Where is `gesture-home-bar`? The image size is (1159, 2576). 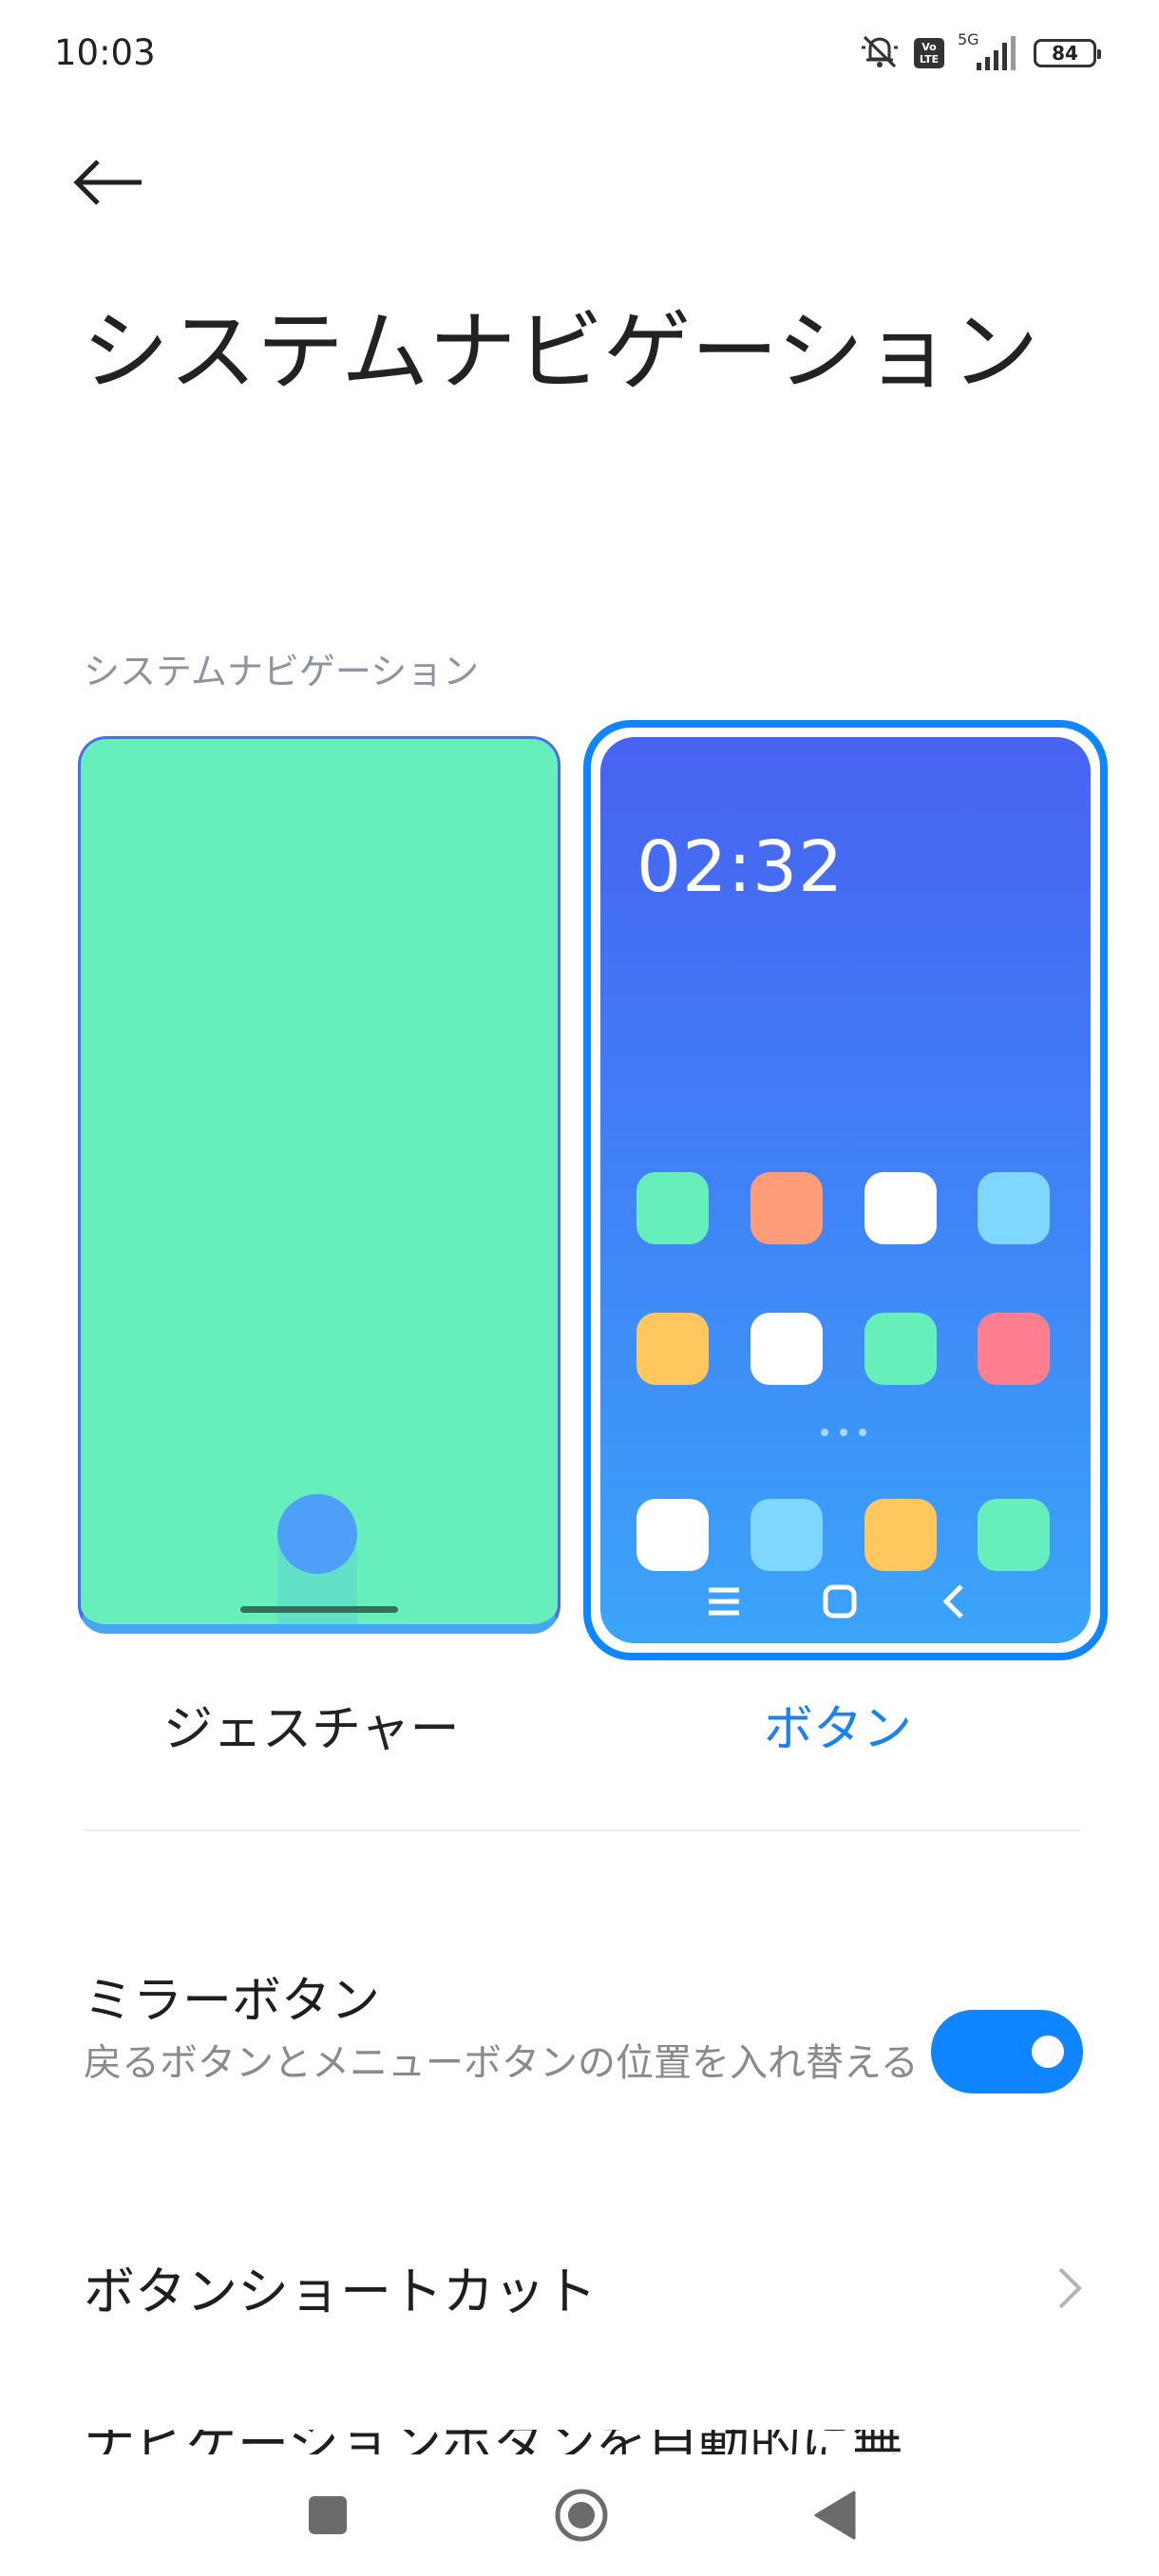
gesture-home-bar is located at coordinates (319, 1609).